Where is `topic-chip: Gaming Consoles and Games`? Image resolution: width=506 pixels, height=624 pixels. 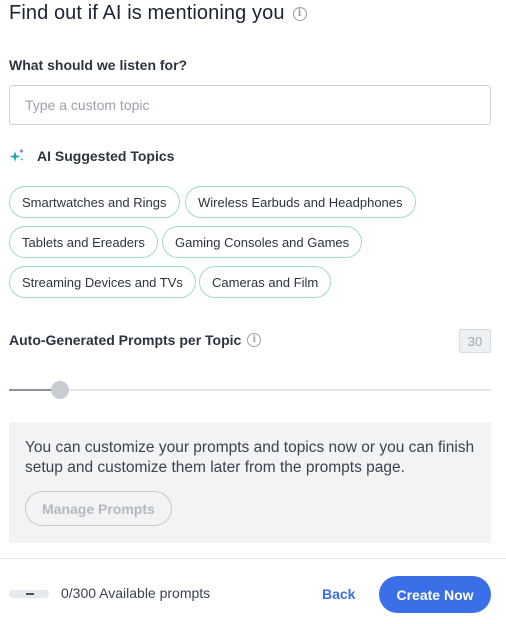 topic-chip: Gaming Consoles and Games is located at coordinates (262, 242).